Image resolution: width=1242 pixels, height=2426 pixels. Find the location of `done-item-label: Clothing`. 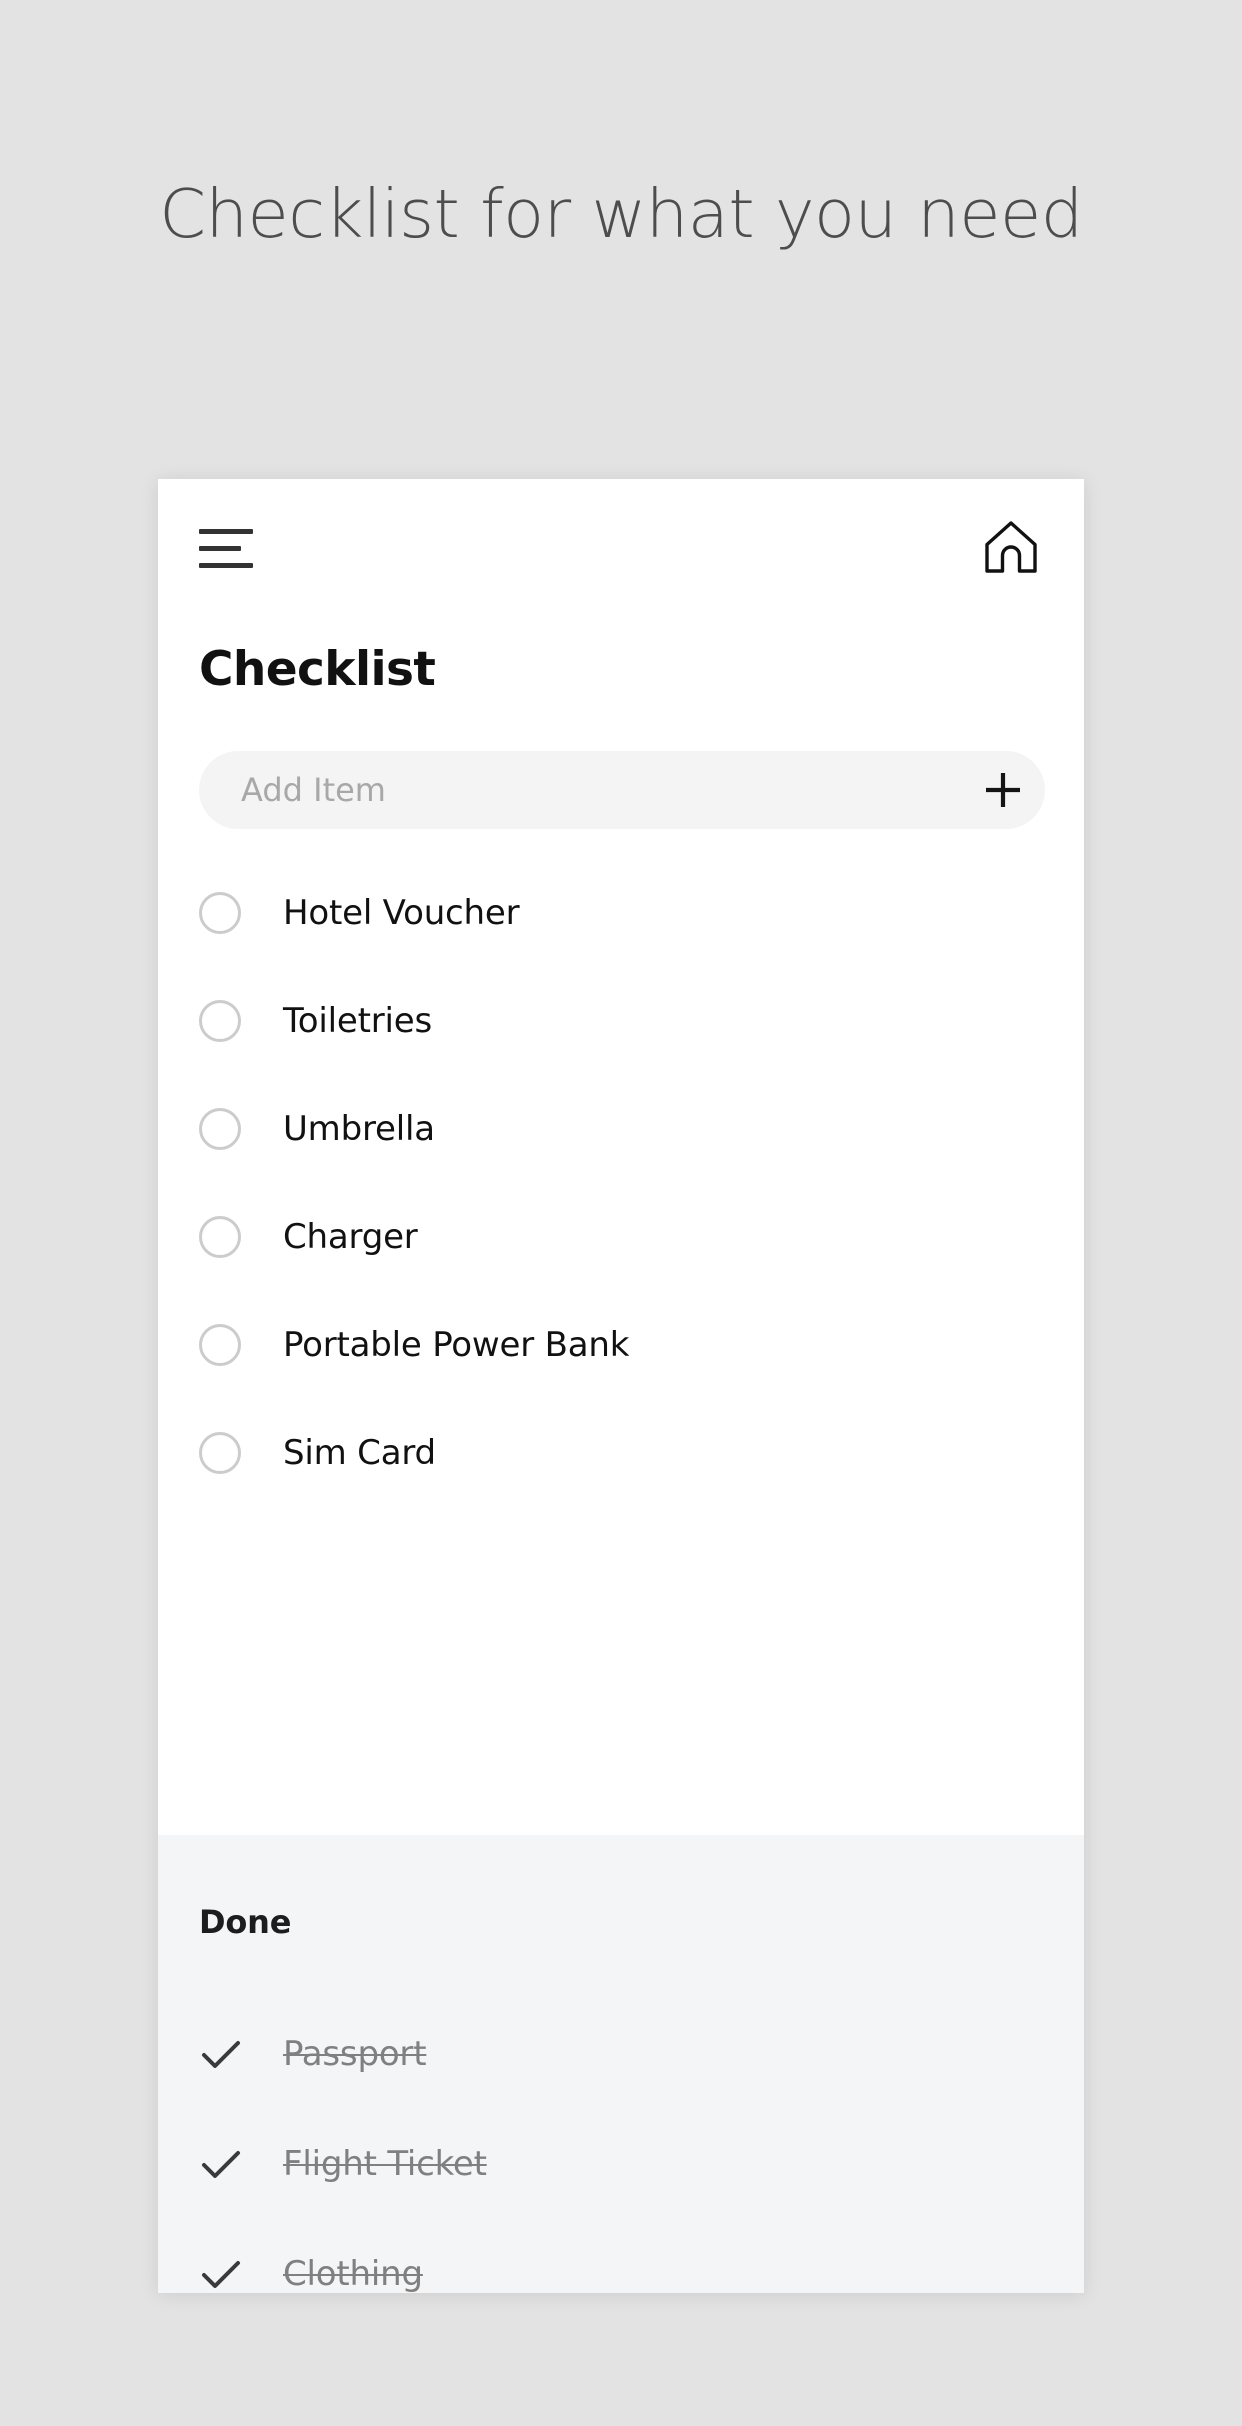

done-item-label: Clothing is located at coordinates (353, 2273).